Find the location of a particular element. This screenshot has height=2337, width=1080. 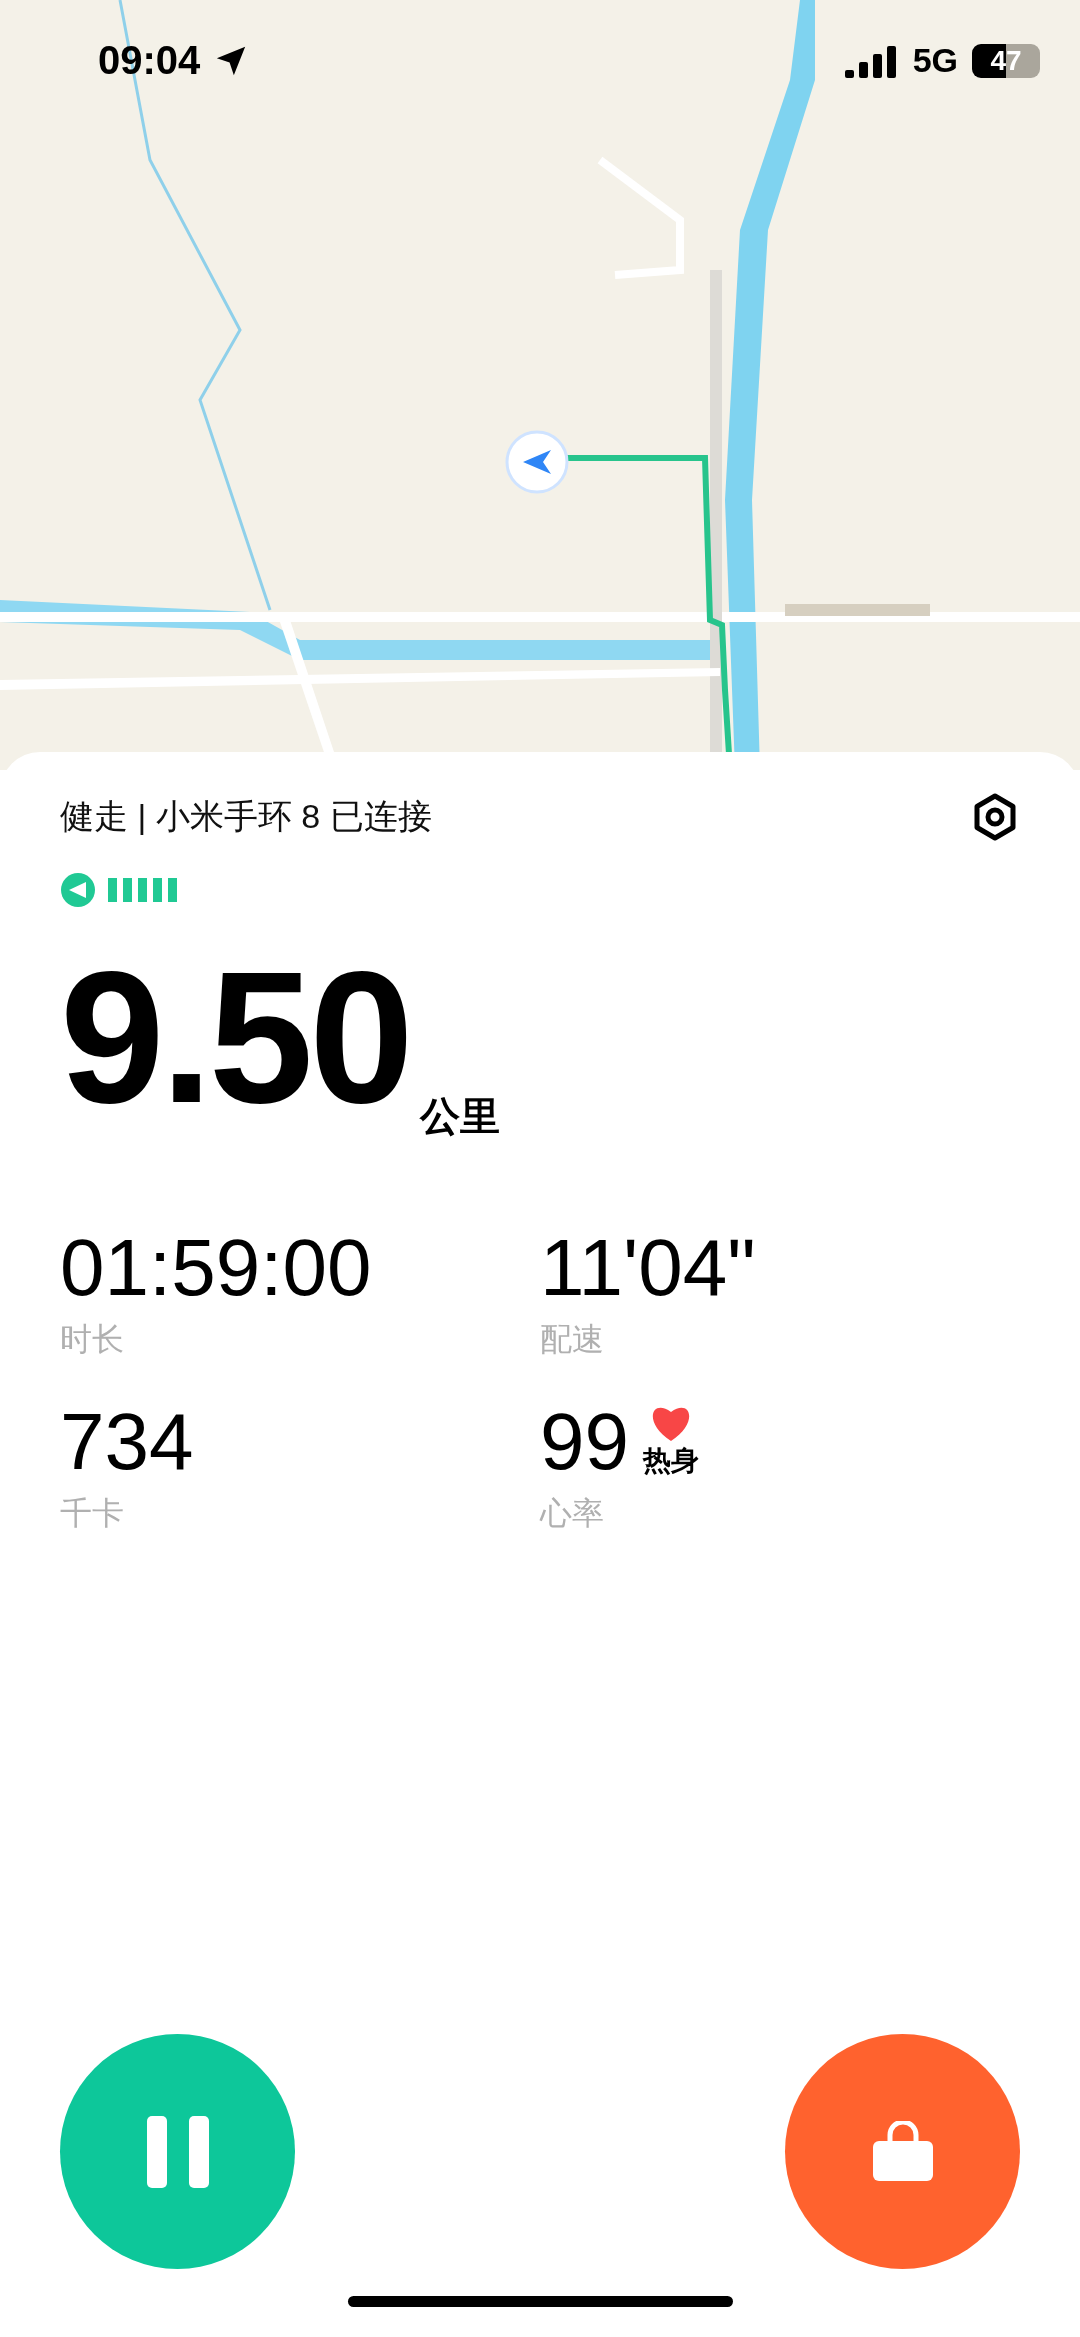

battery-icon: 47 is located at coordinates (1006, 60).